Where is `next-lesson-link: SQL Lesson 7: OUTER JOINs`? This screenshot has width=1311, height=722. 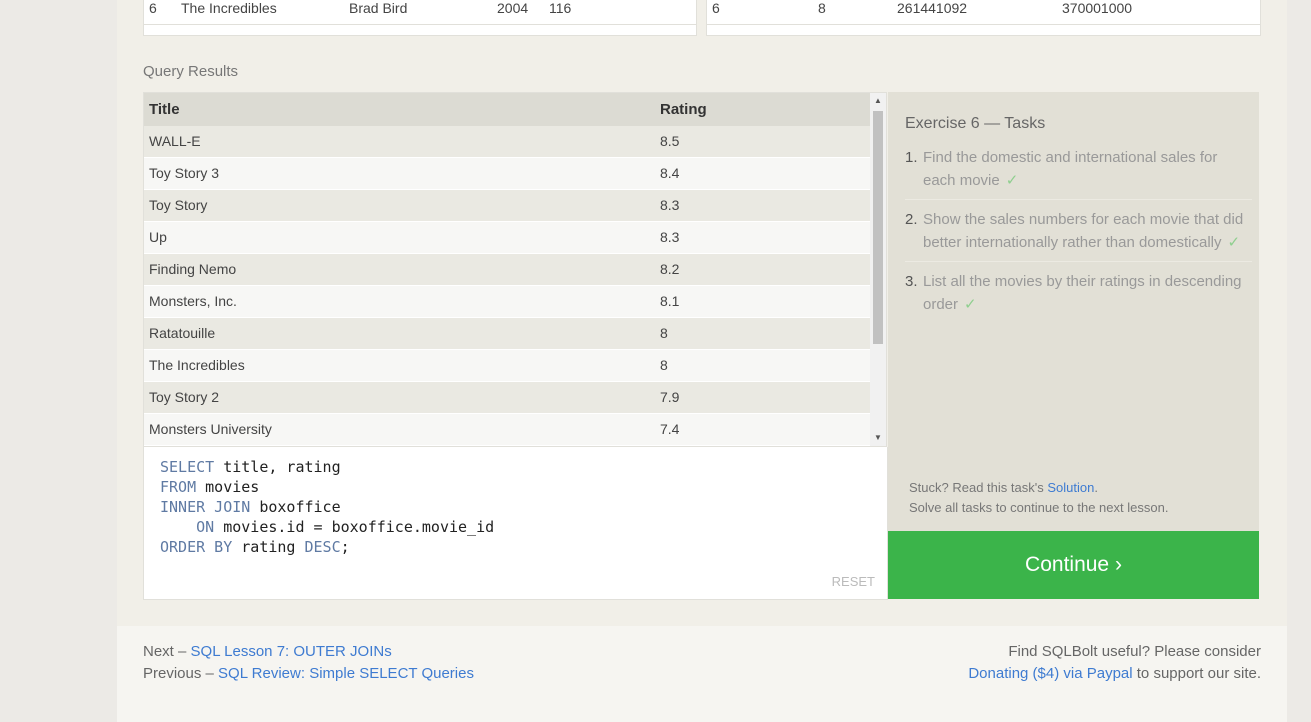
next-lesson-link: SQL Lesson 7: OUTER JOINs is located at coordinates (291, 651).